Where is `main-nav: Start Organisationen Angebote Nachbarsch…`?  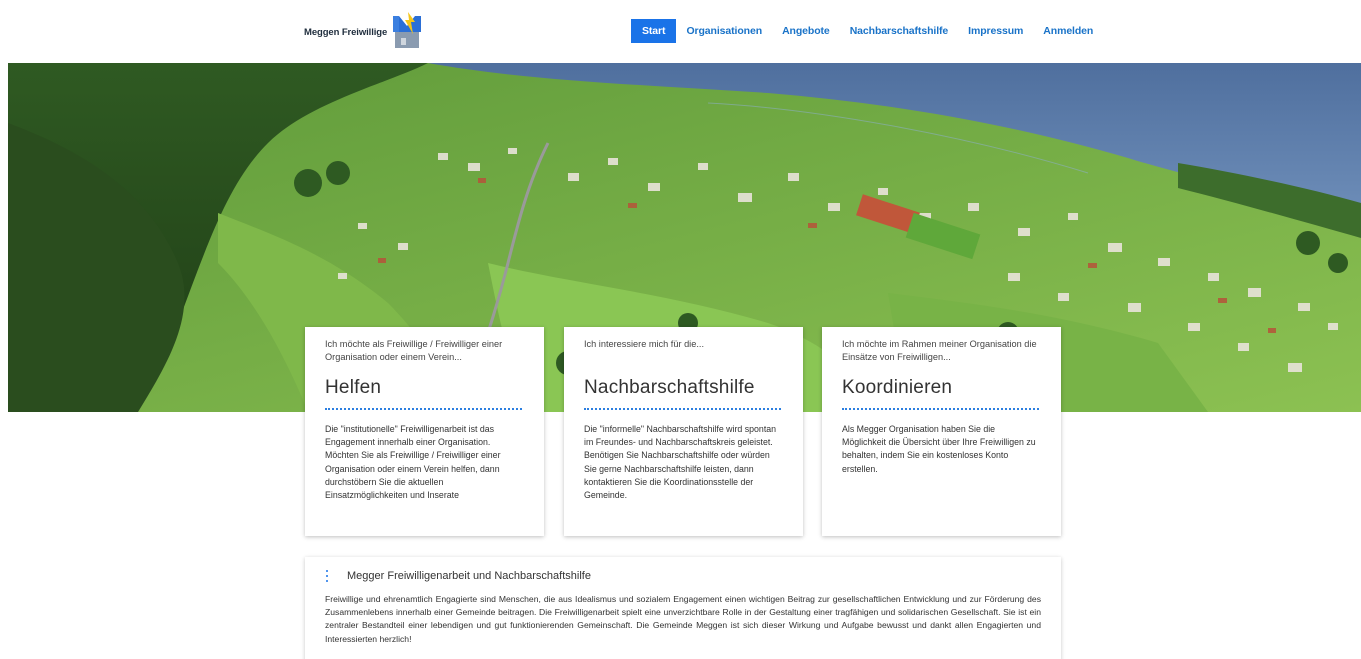 main-nav: Start Organisationen Angebote Nachbarsch… is located at coordinates (867, 31).